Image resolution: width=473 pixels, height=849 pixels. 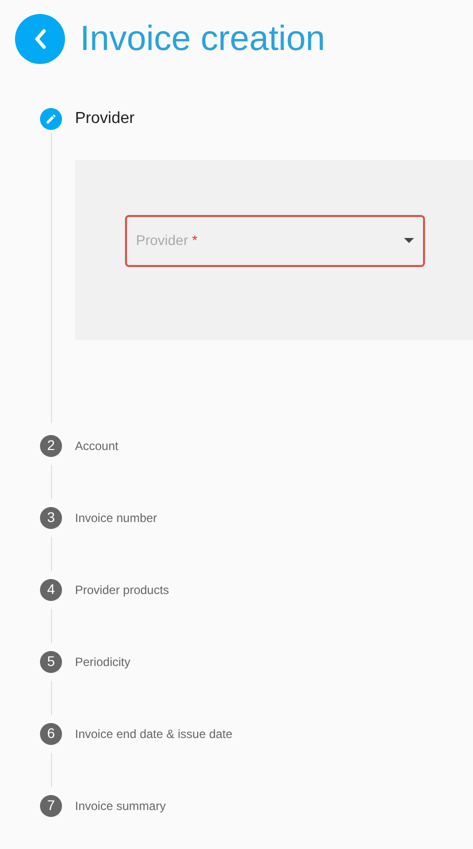 What do you see at coordinates (96, 446) in the screenshot?
I see `step-label: Account` at bounding box center [96, 446].